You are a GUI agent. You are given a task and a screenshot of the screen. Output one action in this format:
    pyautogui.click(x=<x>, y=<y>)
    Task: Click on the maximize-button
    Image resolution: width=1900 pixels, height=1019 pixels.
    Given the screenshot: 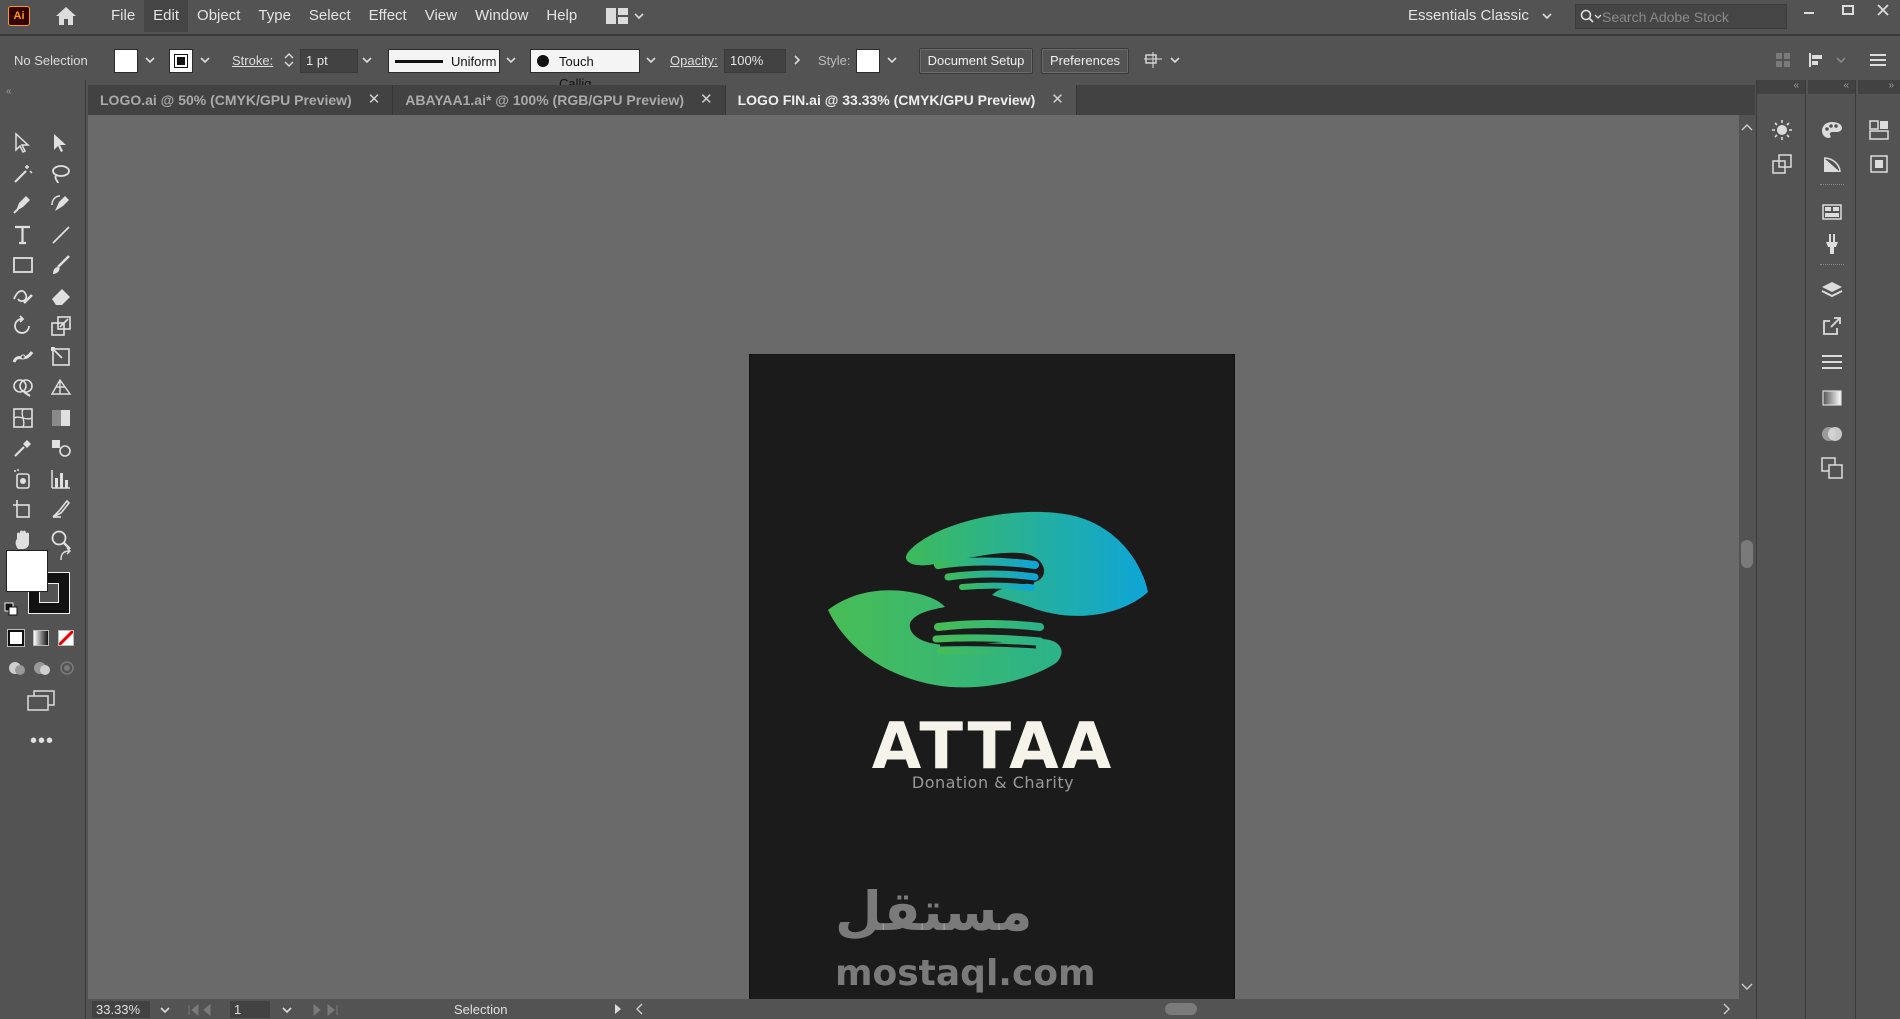 What is the action you would take?
    pyautogui.click(x=1848, y=10)
    